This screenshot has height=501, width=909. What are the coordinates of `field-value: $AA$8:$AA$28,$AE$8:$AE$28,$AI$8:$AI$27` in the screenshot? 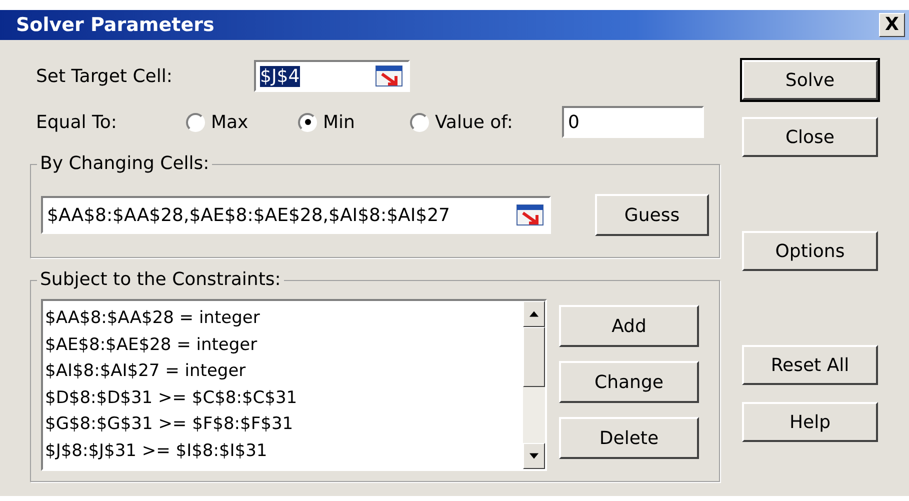 It's located at (248, 215).